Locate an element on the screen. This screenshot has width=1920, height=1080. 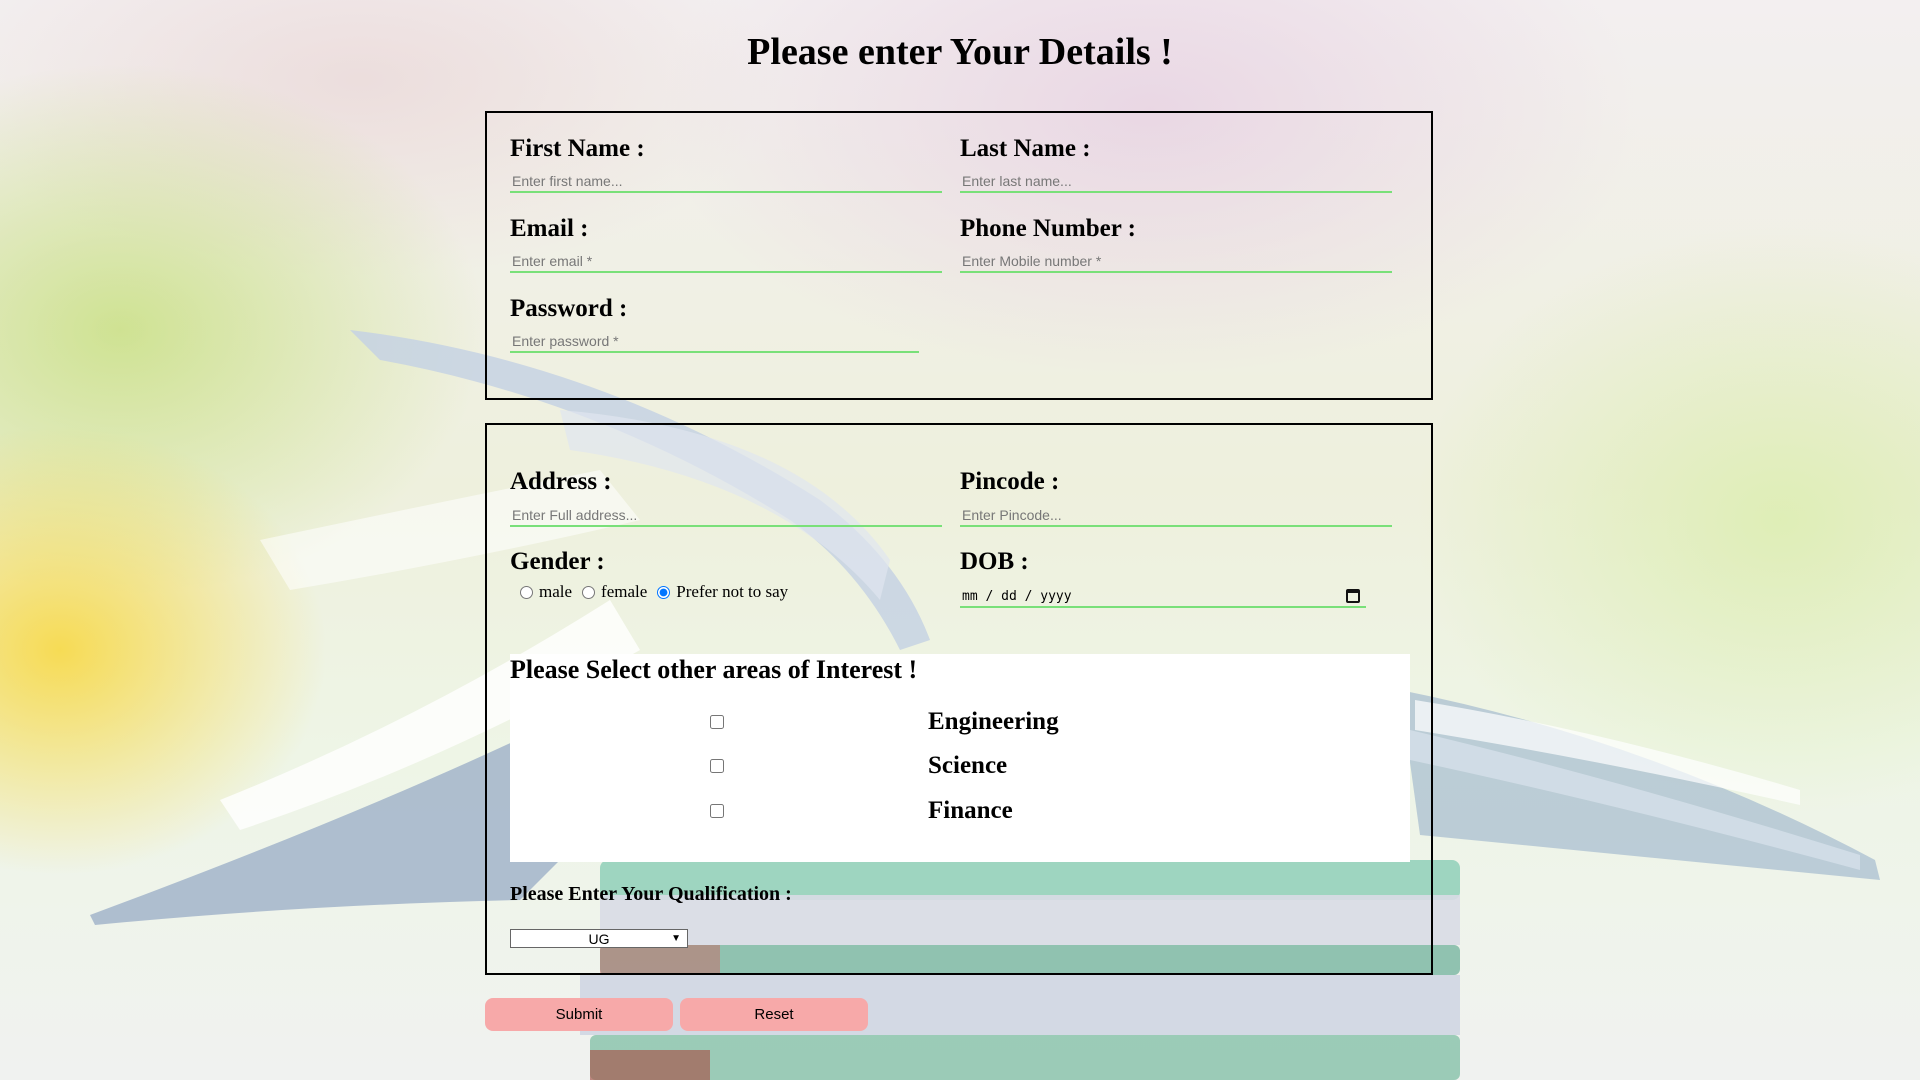
qualification-label: Please Enter Your Qualification : is located at coordinates (651, 894).